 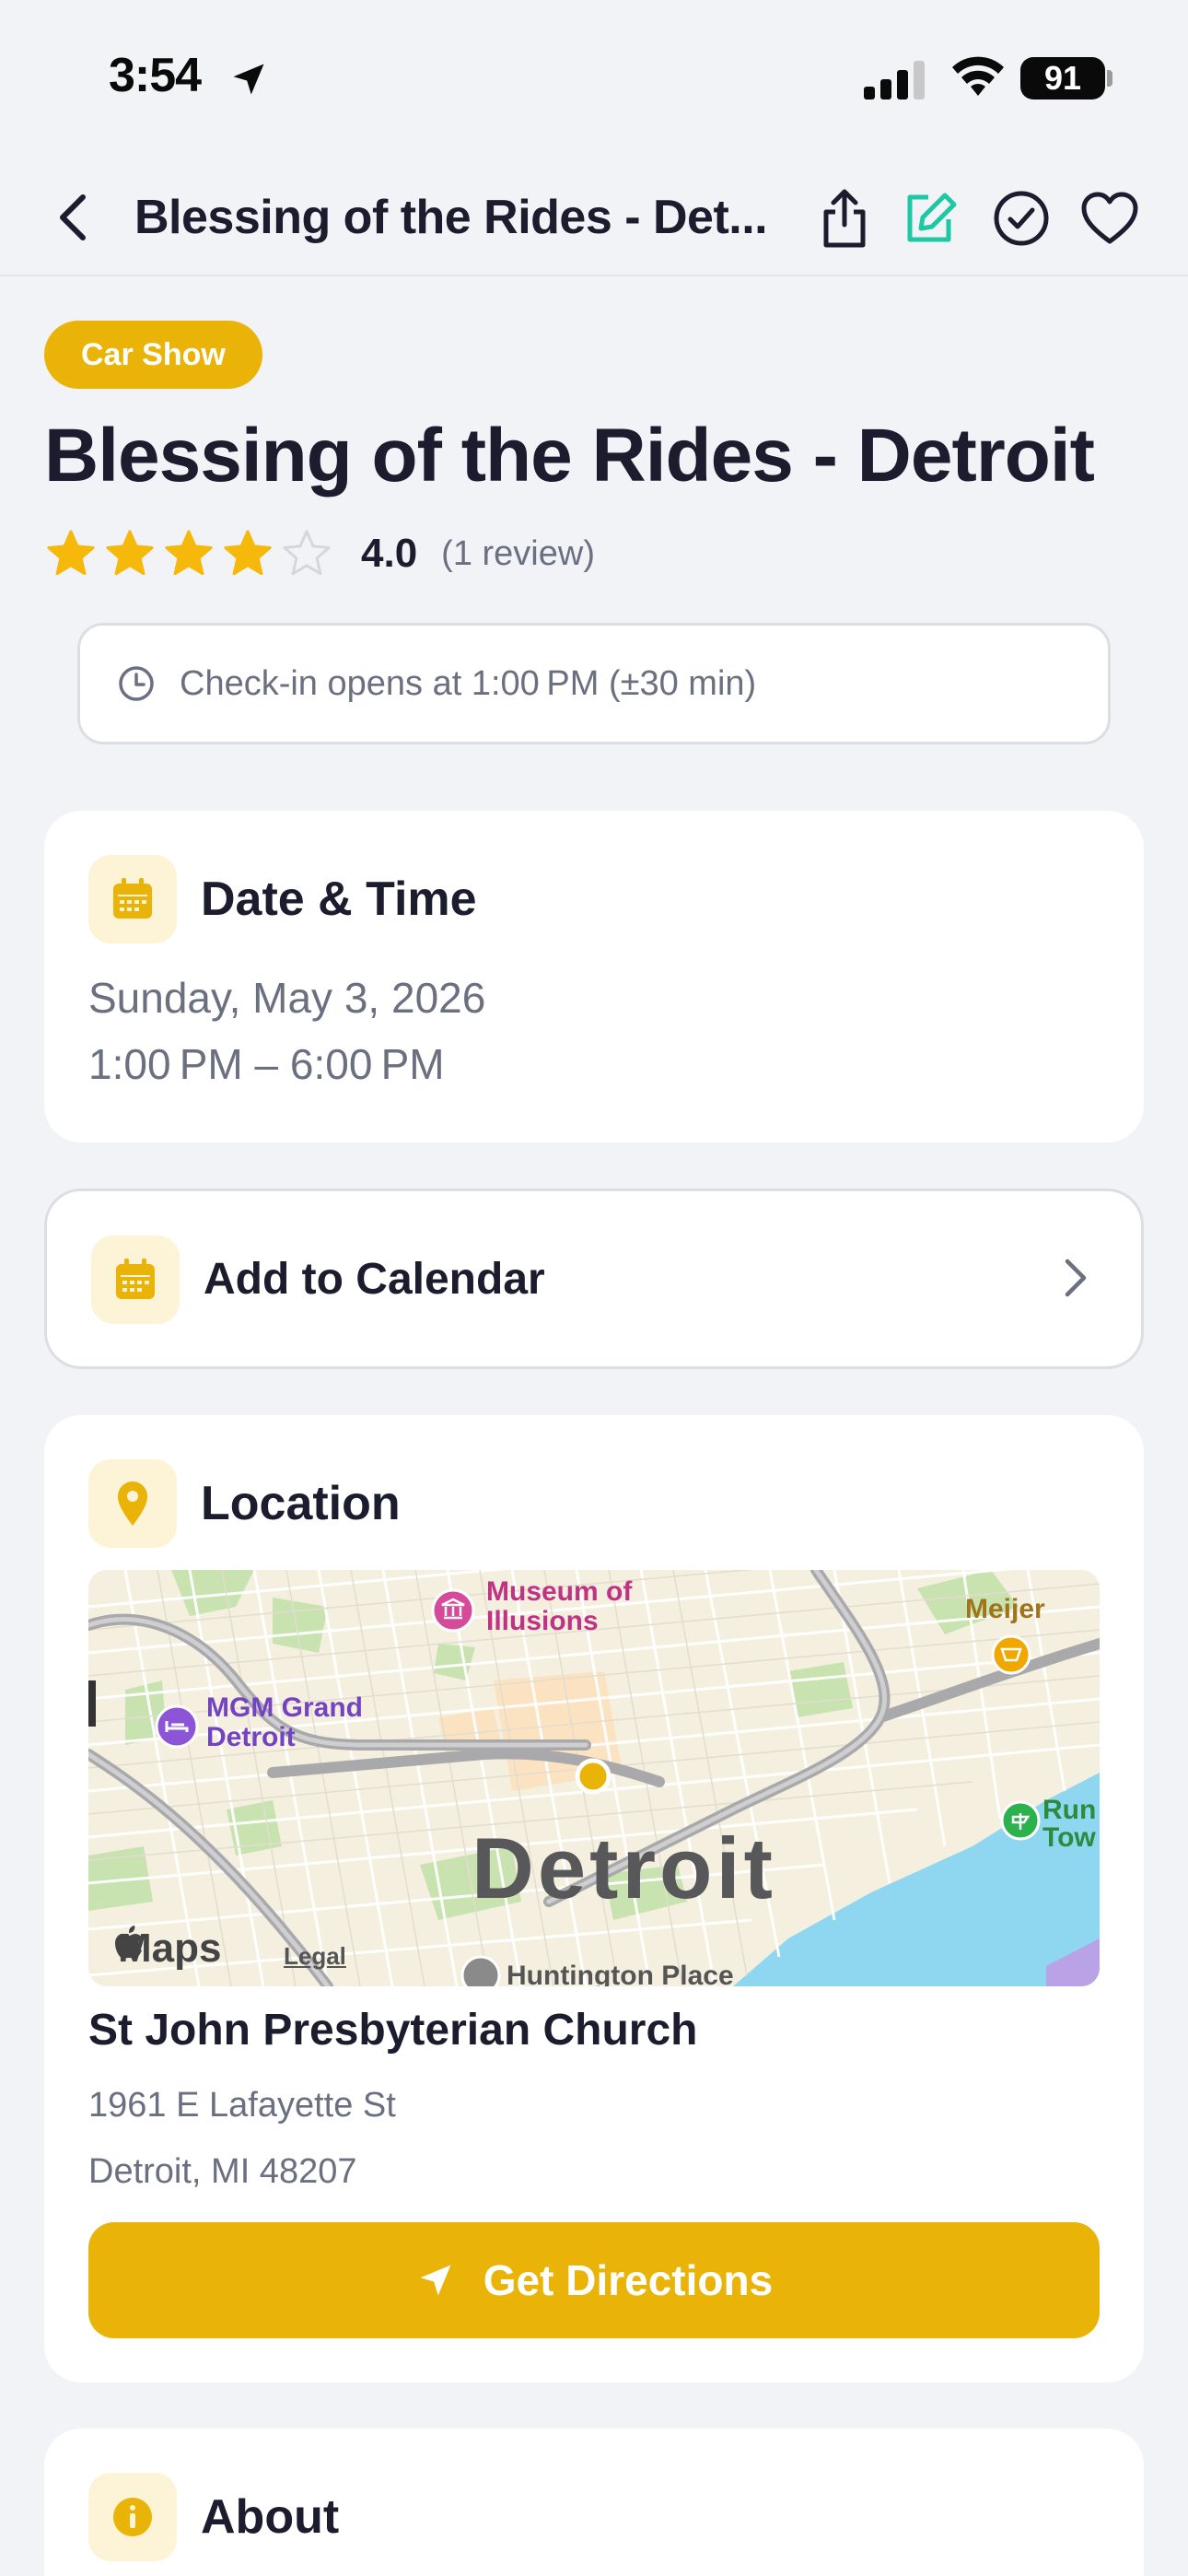 What do you see at coordinates (249, 79) in the screenshot?
I see `location-arrow-icon` at bounding box center [249, 79].